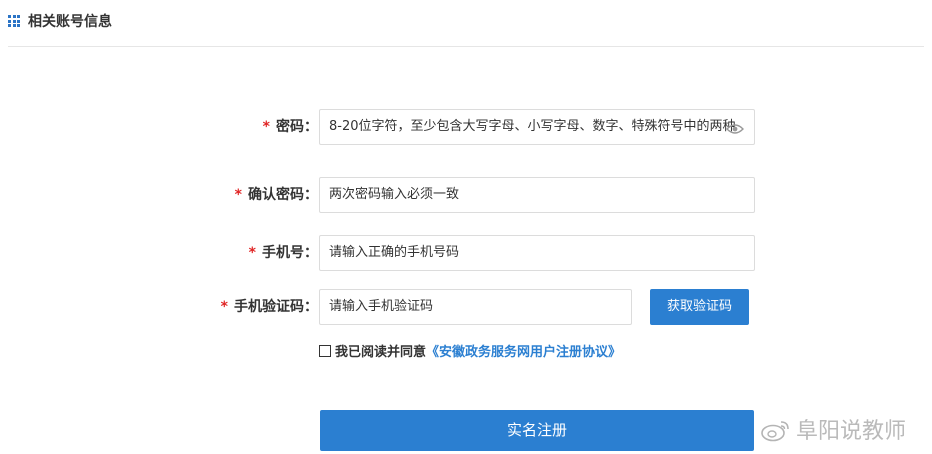 This screenshot has width=932, height=454. I want to click on sms-code-placeholder: 请输入手机验证码, so click(381, 306).